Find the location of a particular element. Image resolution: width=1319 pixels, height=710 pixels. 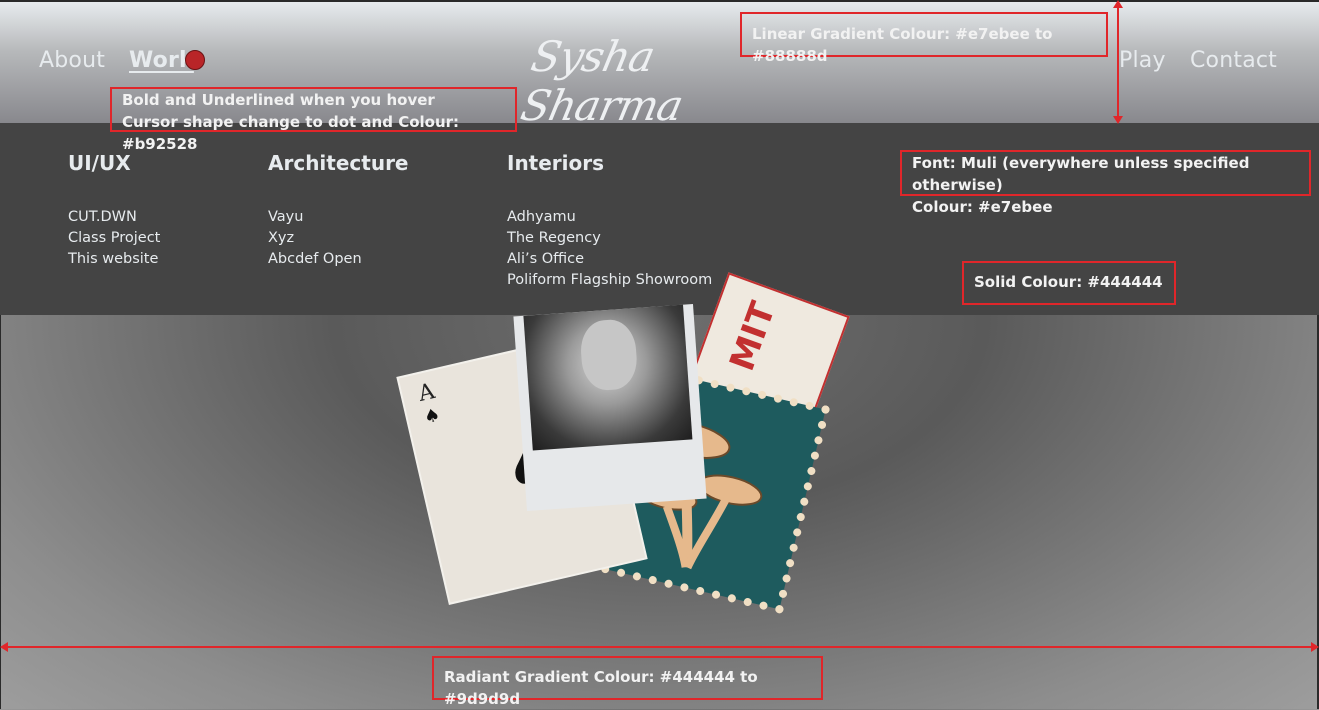

dropdown-item: Ali’s Office is located at coordinates (609, 259).